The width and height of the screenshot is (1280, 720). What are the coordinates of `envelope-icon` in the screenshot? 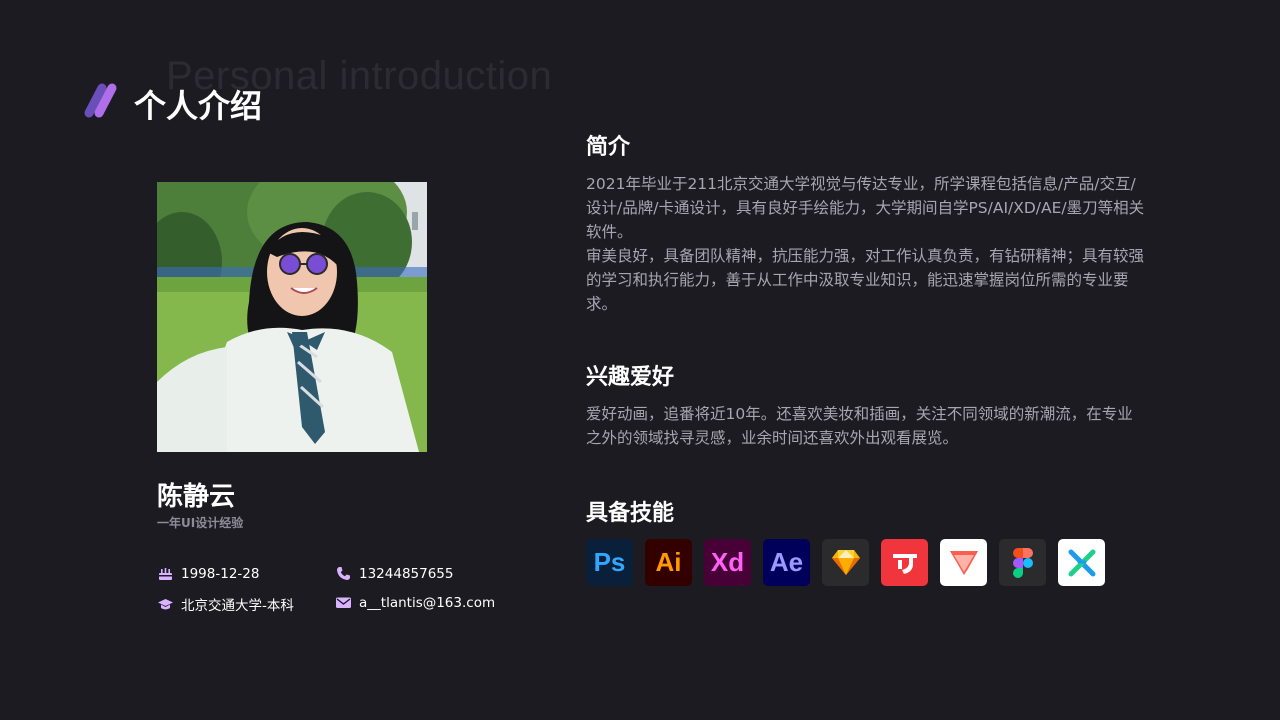 It's located at (343, 602).